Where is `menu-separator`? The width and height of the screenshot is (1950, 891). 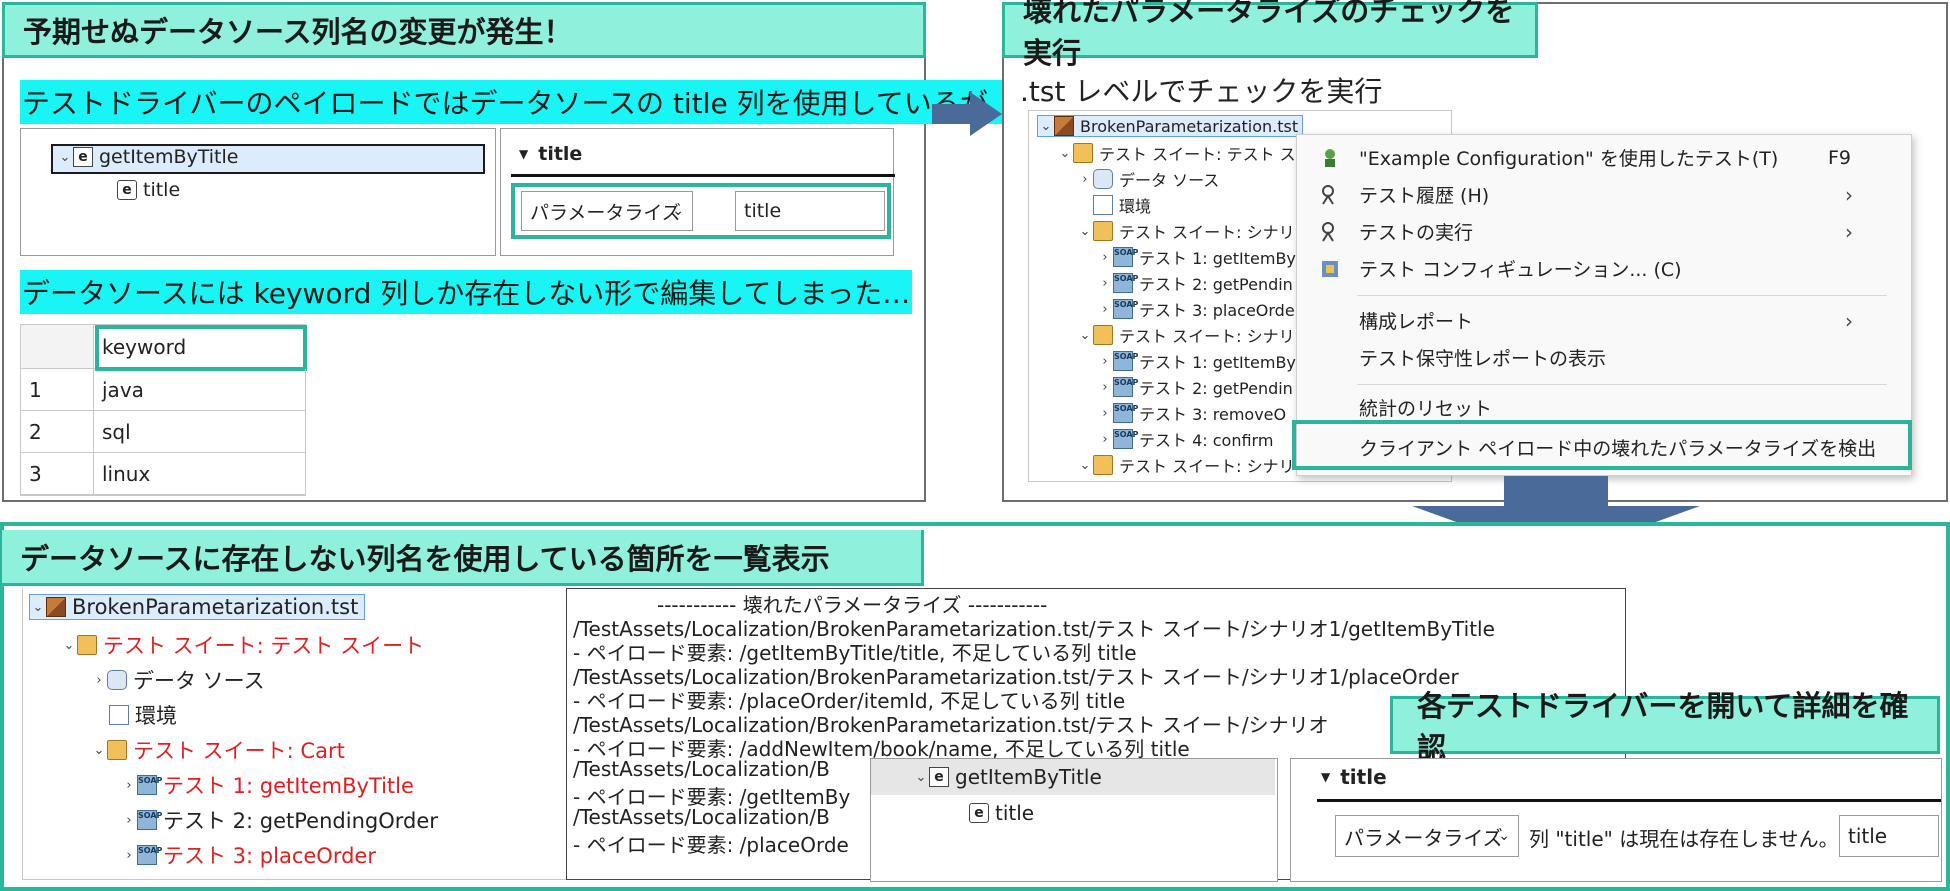 menu-separator is located at coordinates (1622, 384).